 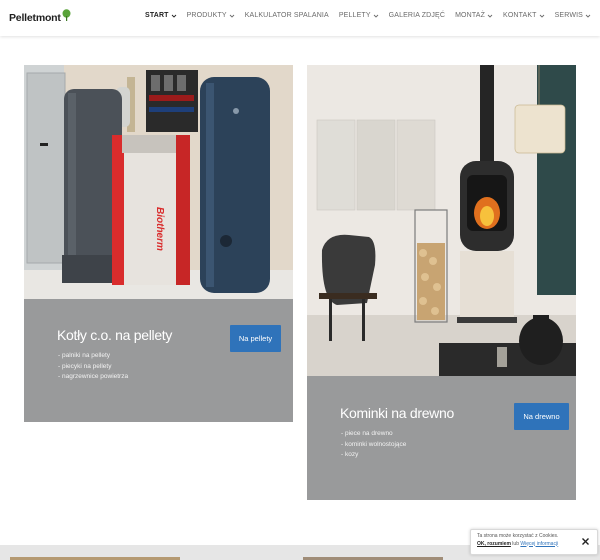 I want to click on nav-item-kalkulator-spalania: KALKULATOR SPALANIA, so click(x=287, y=15).